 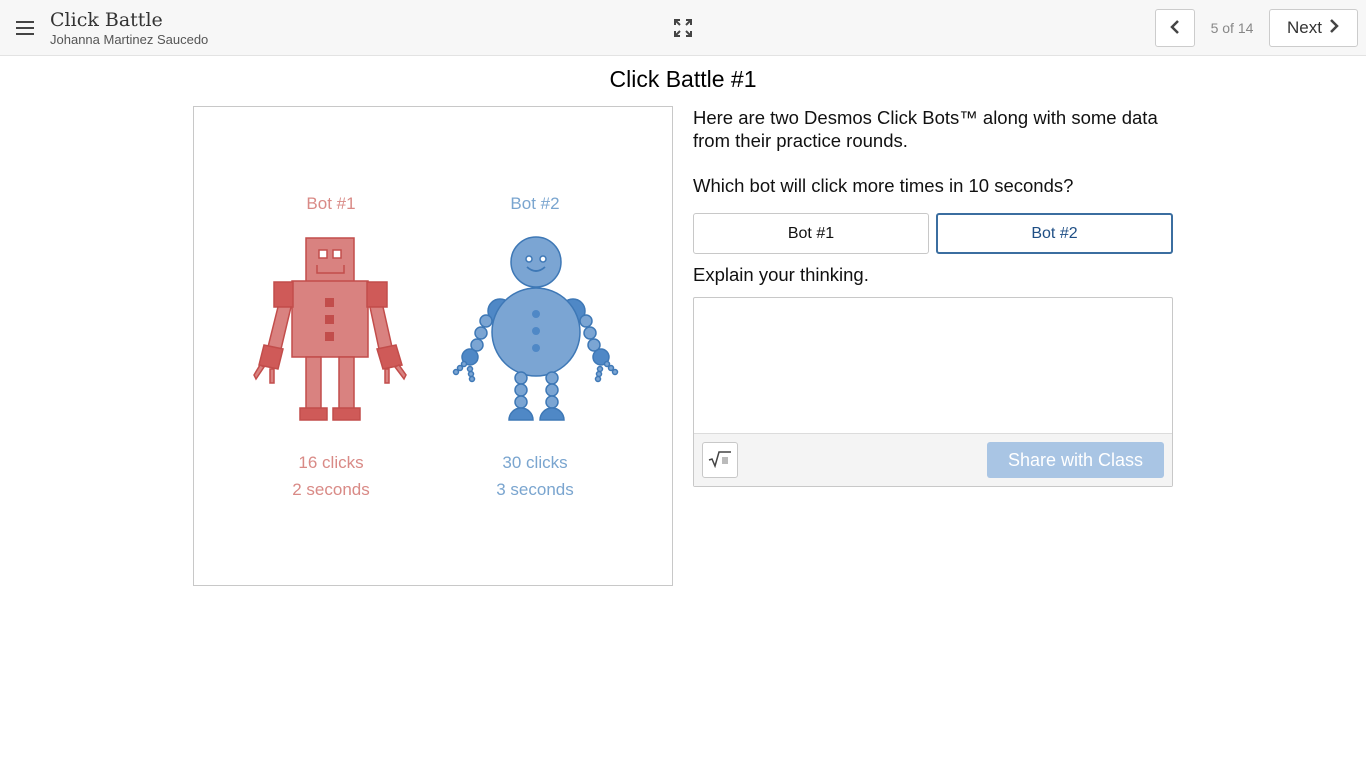 I want to click on menu-icon, so click(x=25, y=28).